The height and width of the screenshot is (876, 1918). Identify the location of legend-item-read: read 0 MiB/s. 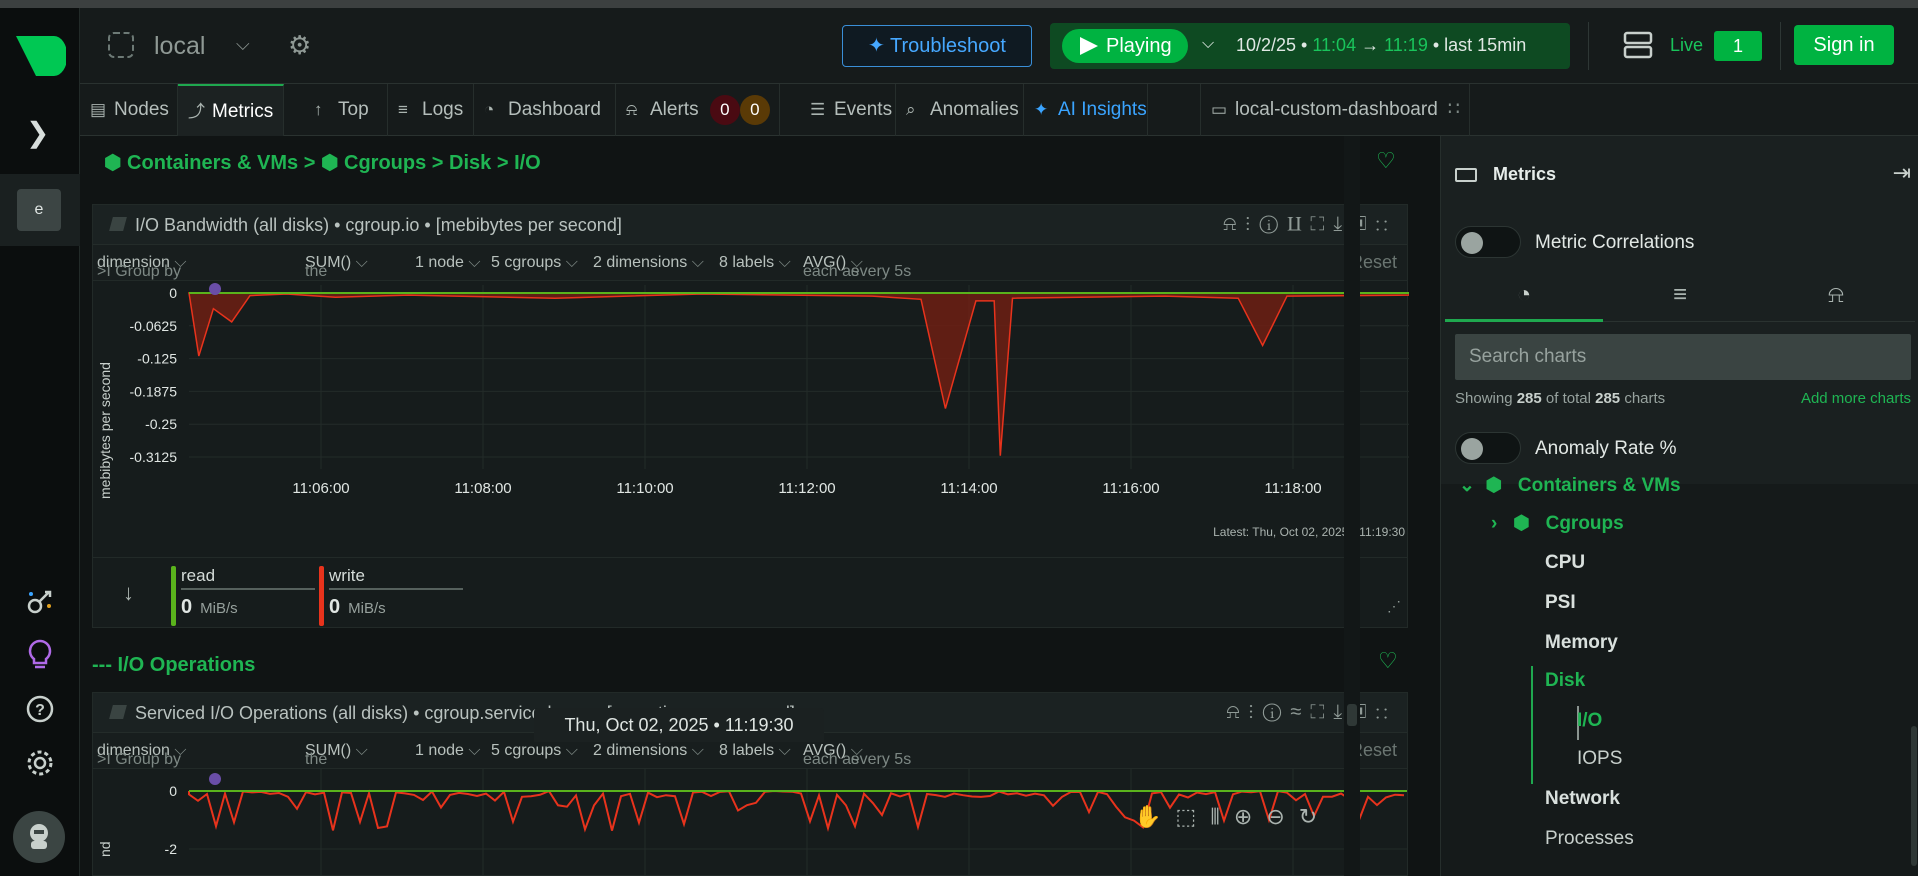
(243, 596).